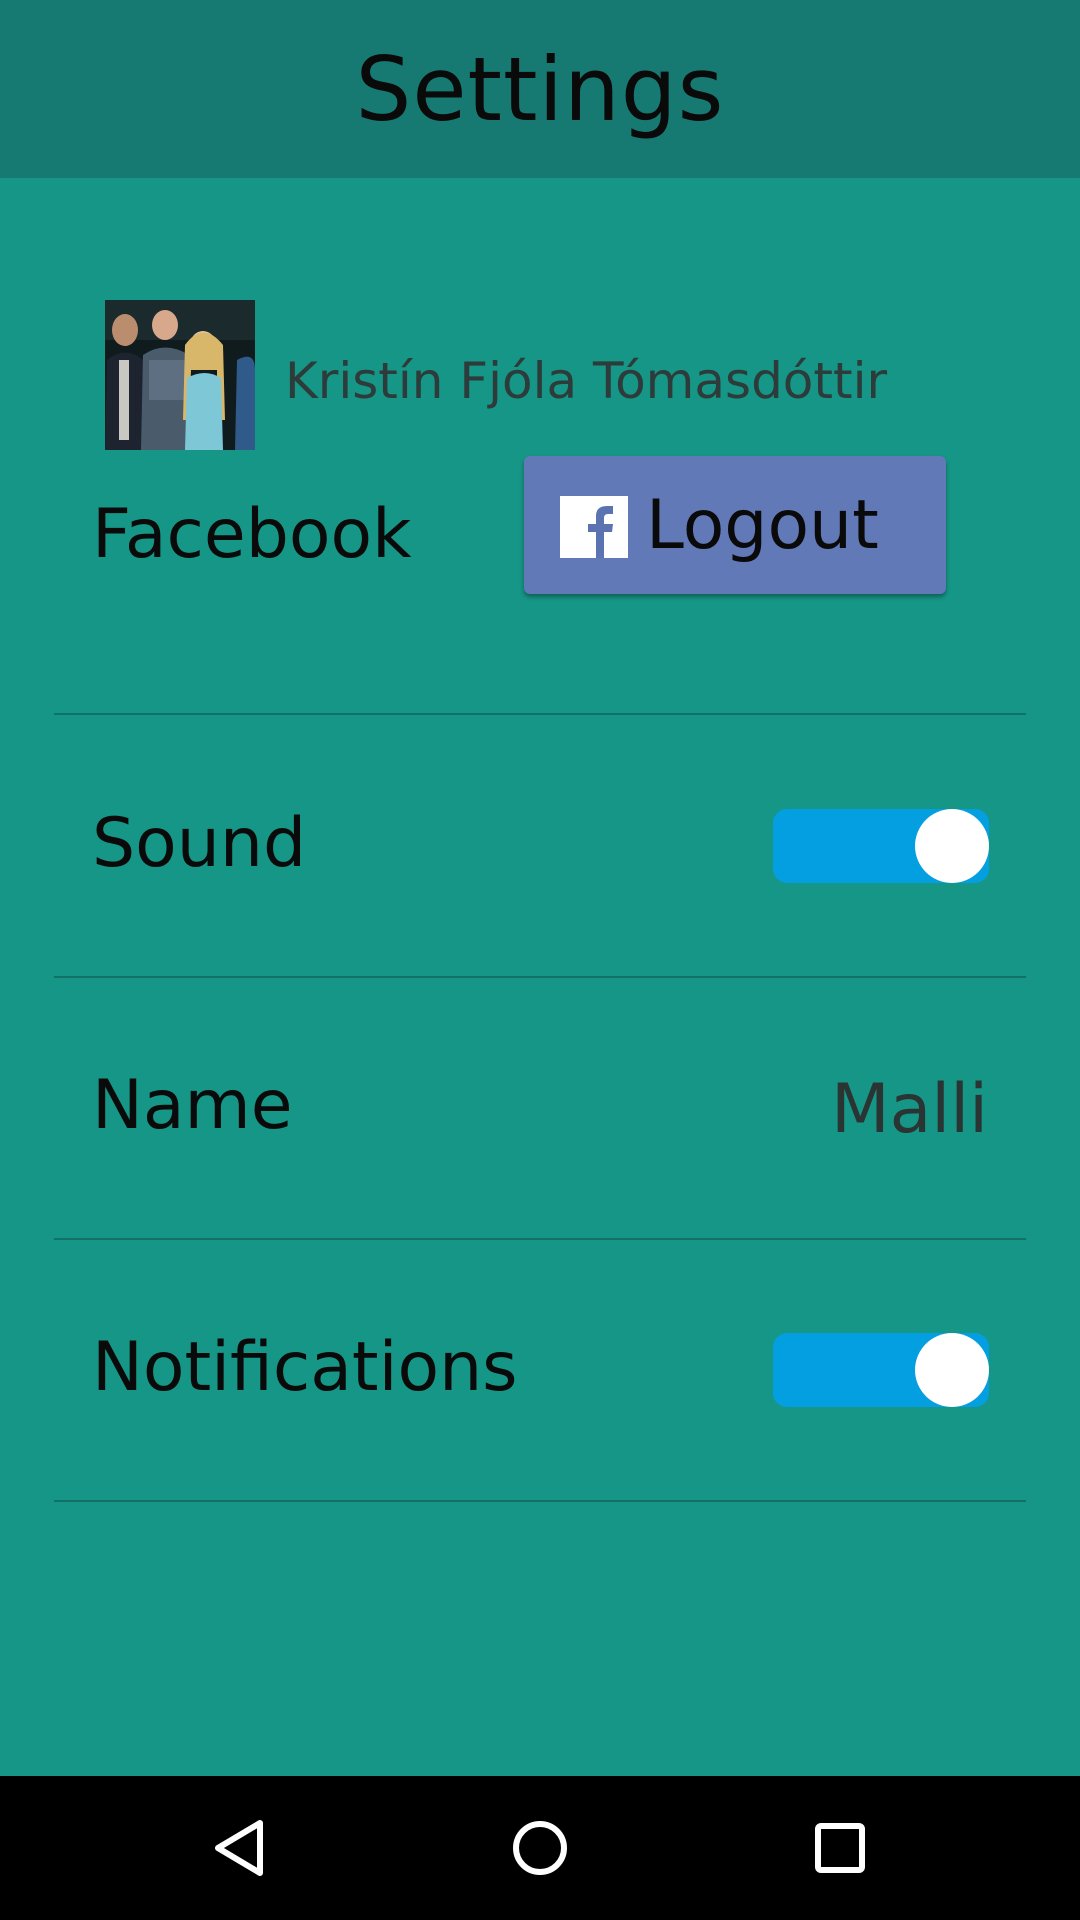 This screenshot has height=1920, width=1080. I want to click on profile-name: Kristín Fjóla Tómasdóttir, so click(586, 381).